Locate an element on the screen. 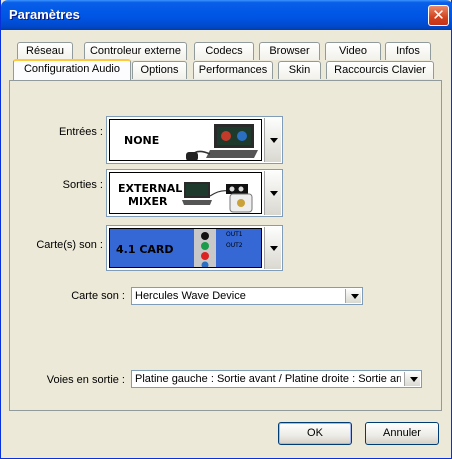 The width and height of the screenshot is (452, 459). inputs-preview: NONE is located at coordinates (185, 140).